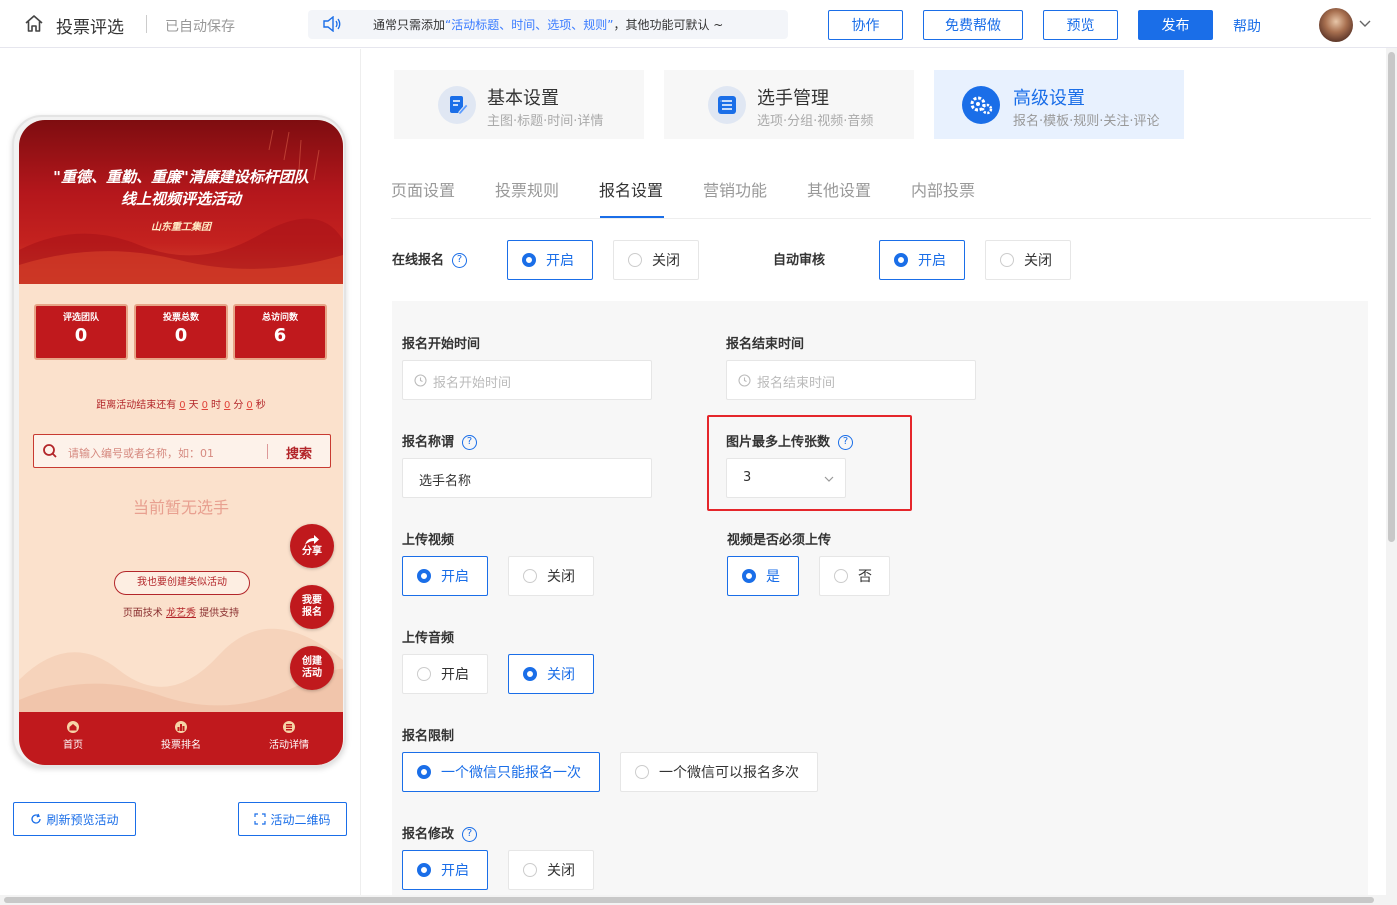  Describe the element at coordinates (551, 674) in the screenshot. I see `upload-audio-off-radio: 关闭` at that location.